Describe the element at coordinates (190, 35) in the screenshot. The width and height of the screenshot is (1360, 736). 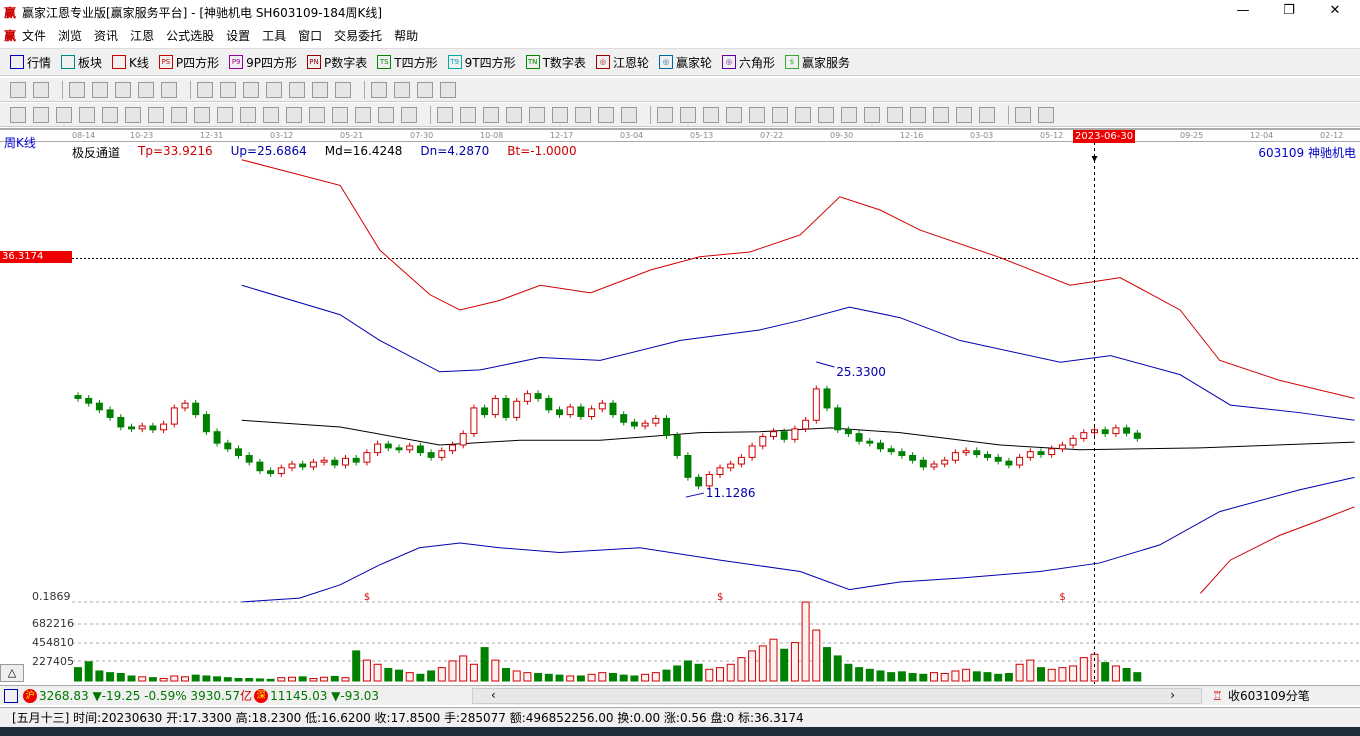
I see `menu-formula: 公式选股` at that location.